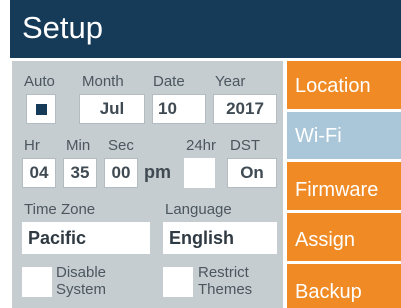 This screenshot has width=401, height=308. What do you see at coordinates (220, 238) in the screenshot?
I see `language-select: English` at bounding box center [220, 238].